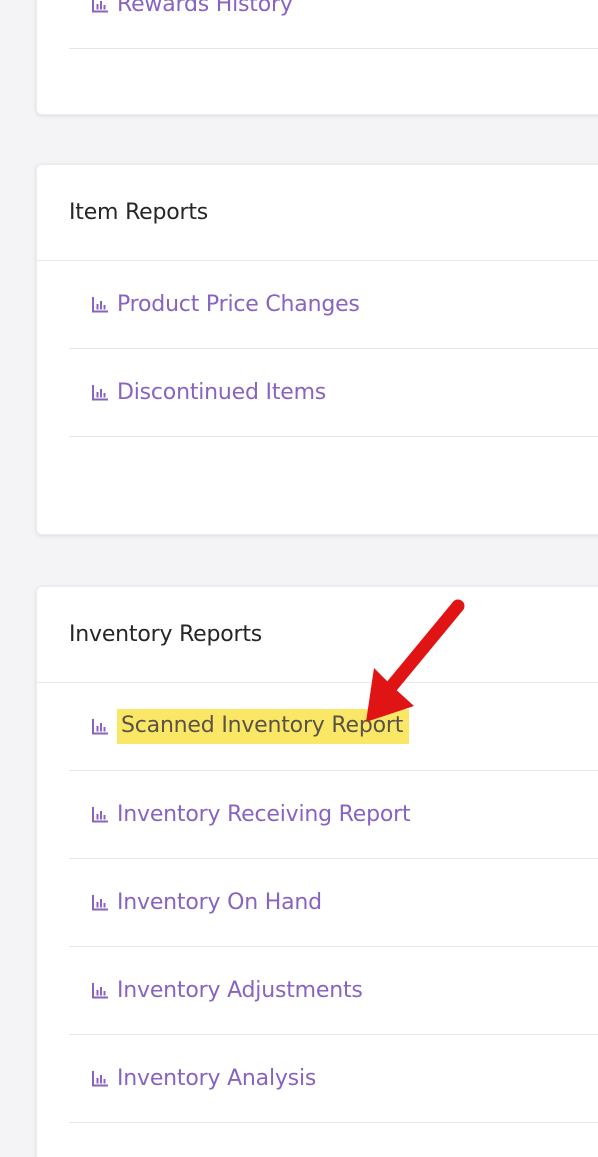 Image resolution: width=598 pixels, height=1157 pixels. I want to click on item-reports-list: Product Price Changes Discontinued Items, so click(317, 349).